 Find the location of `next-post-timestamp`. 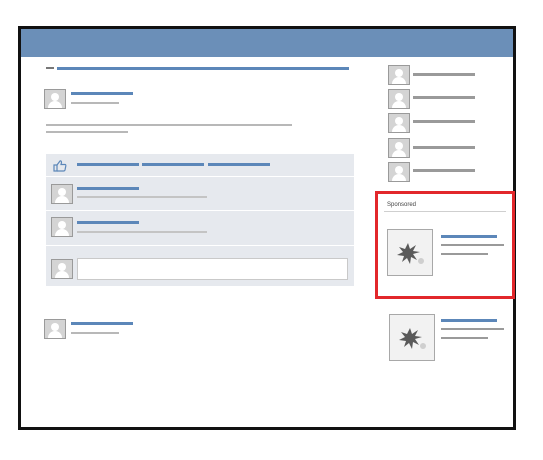

next-post-timestamp is located at coordinates (95, 333).